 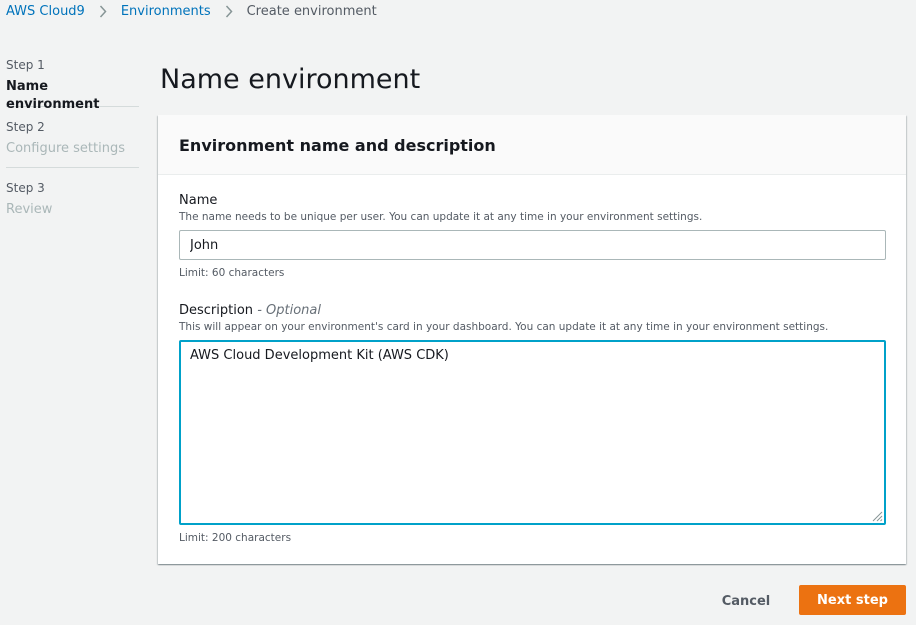 I want to click on description-limit: Limit: 200 characters, so click(x=235, y=538).